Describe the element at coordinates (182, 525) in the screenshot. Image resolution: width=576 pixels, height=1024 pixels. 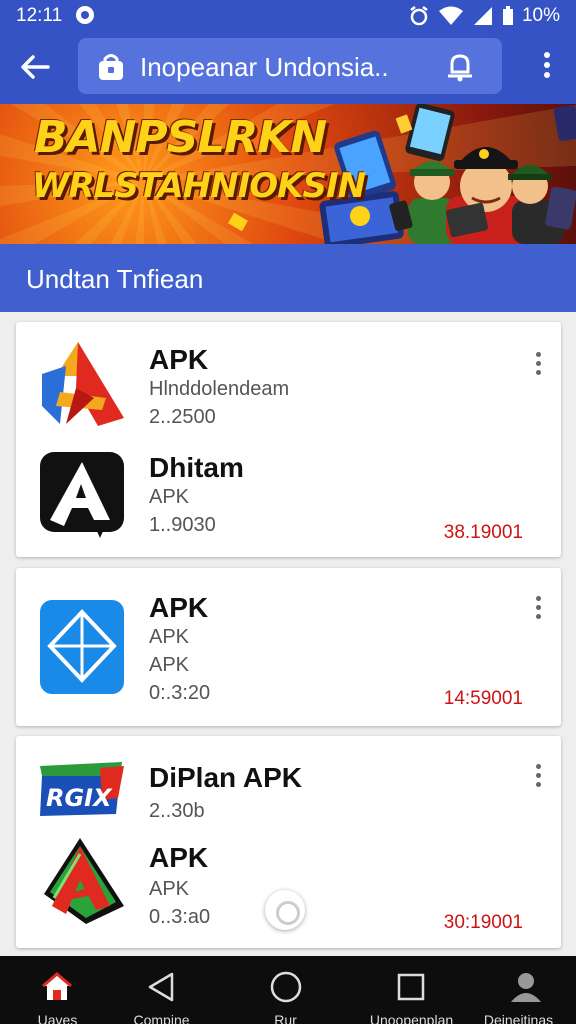
I see `app-version: 1..9030` at that location.